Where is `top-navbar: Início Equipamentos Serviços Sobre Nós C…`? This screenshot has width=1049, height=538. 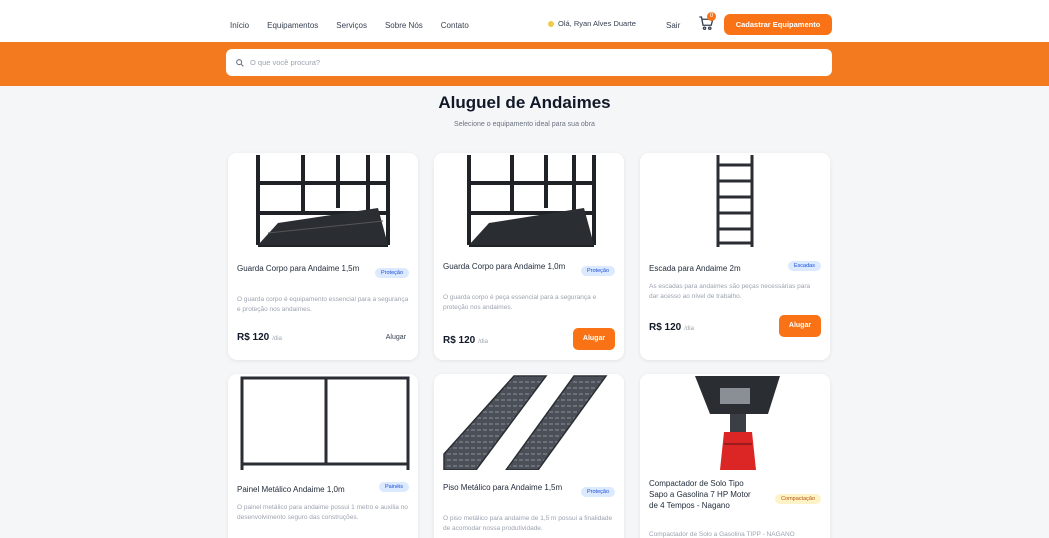
top-navbar: Início Equipamentos Serviços Sobre Nós C… is located at coordinates (524, 21).